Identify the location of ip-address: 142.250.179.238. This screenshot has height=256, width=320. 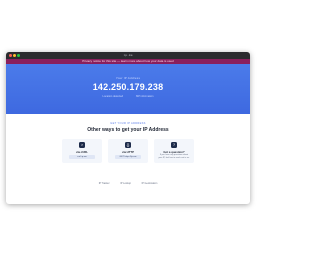
(128, 87).